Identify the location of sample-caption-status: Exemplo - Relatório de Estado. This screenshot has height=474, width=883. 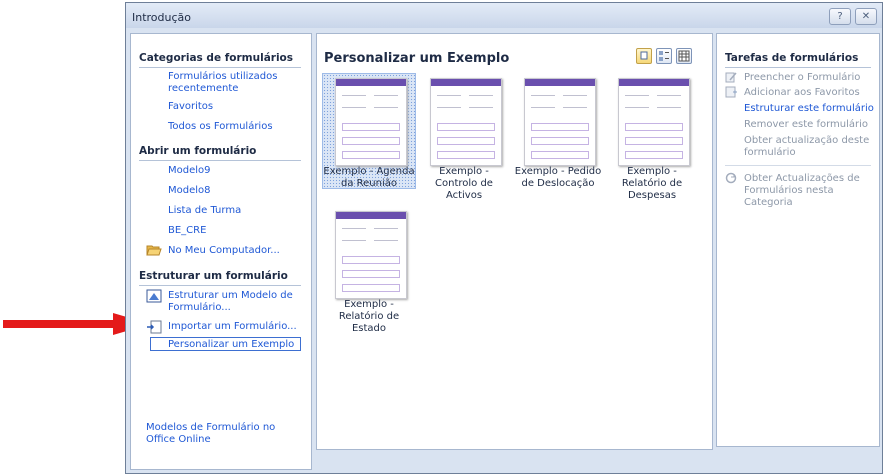
(369, 316).